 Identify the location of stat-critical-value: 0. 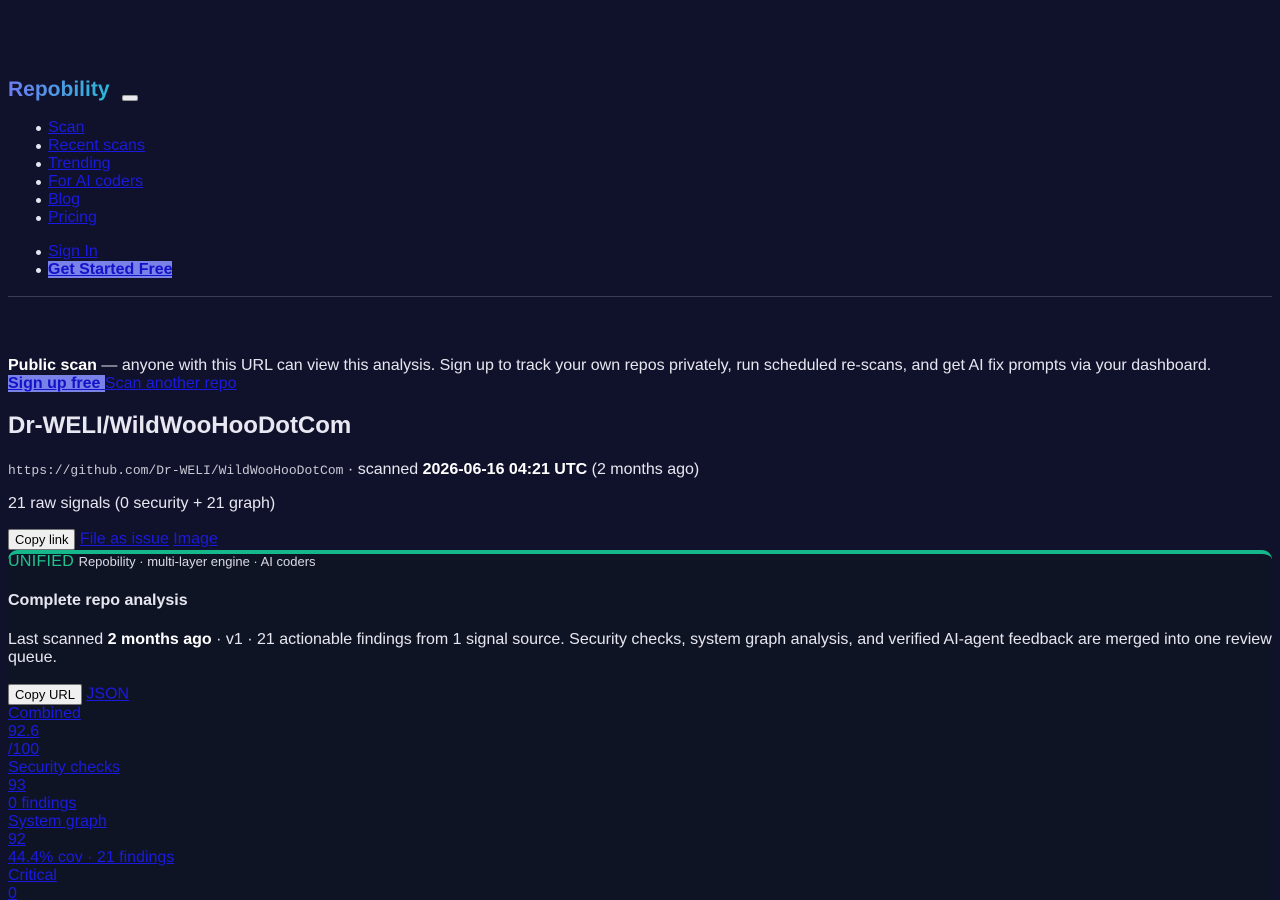
(91, 892).